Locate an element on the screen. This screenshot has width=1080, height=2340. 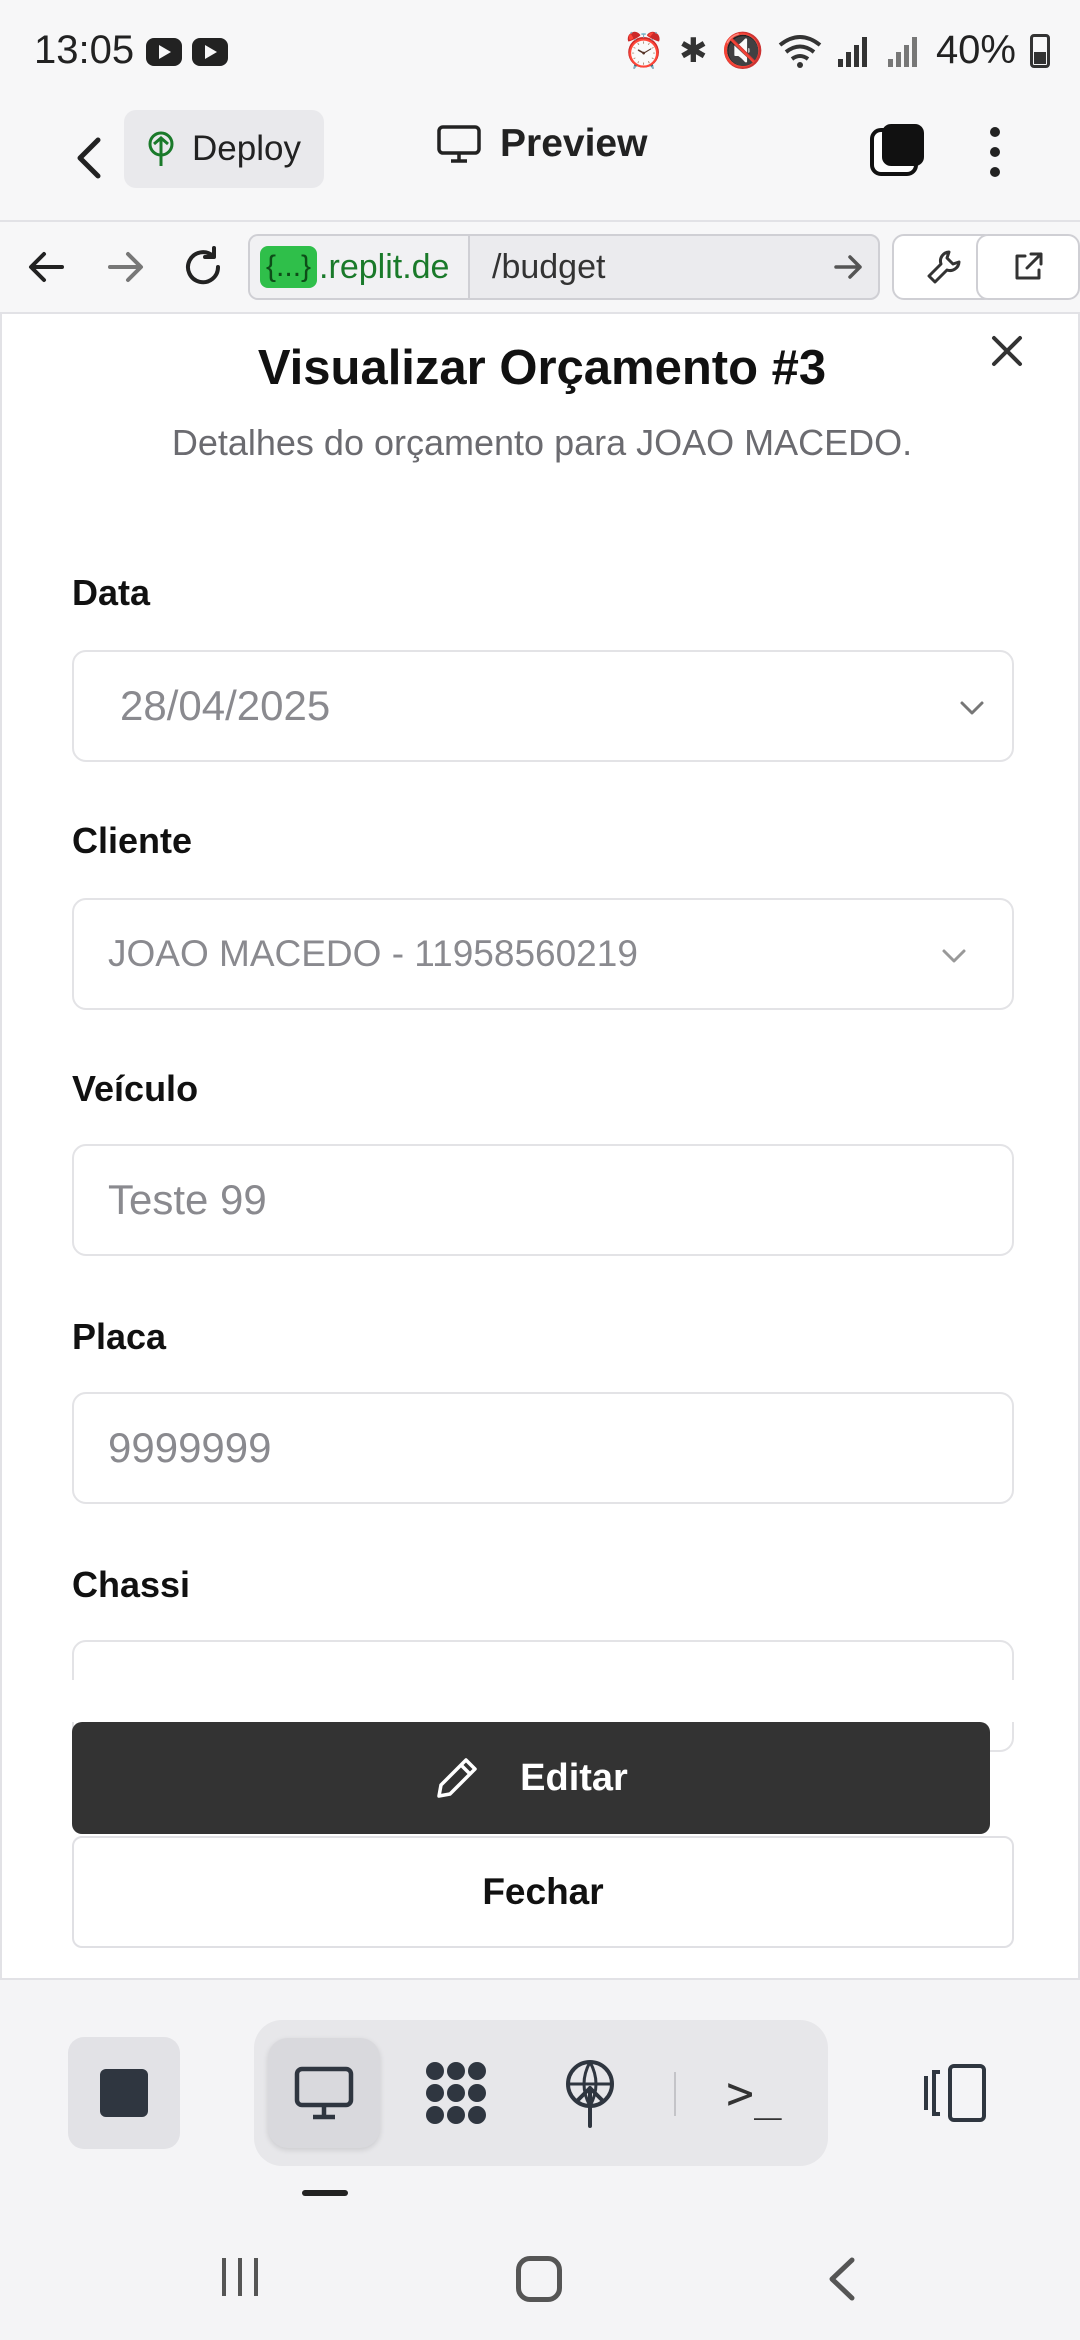
terminal-tool-button: >_ is located at coordinates (754, 2093).